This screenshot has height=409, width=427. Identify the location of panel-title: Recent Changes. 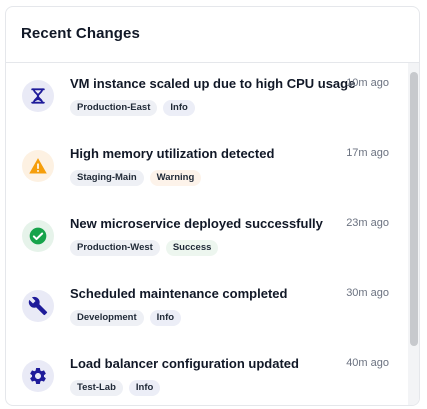
(80, 33).